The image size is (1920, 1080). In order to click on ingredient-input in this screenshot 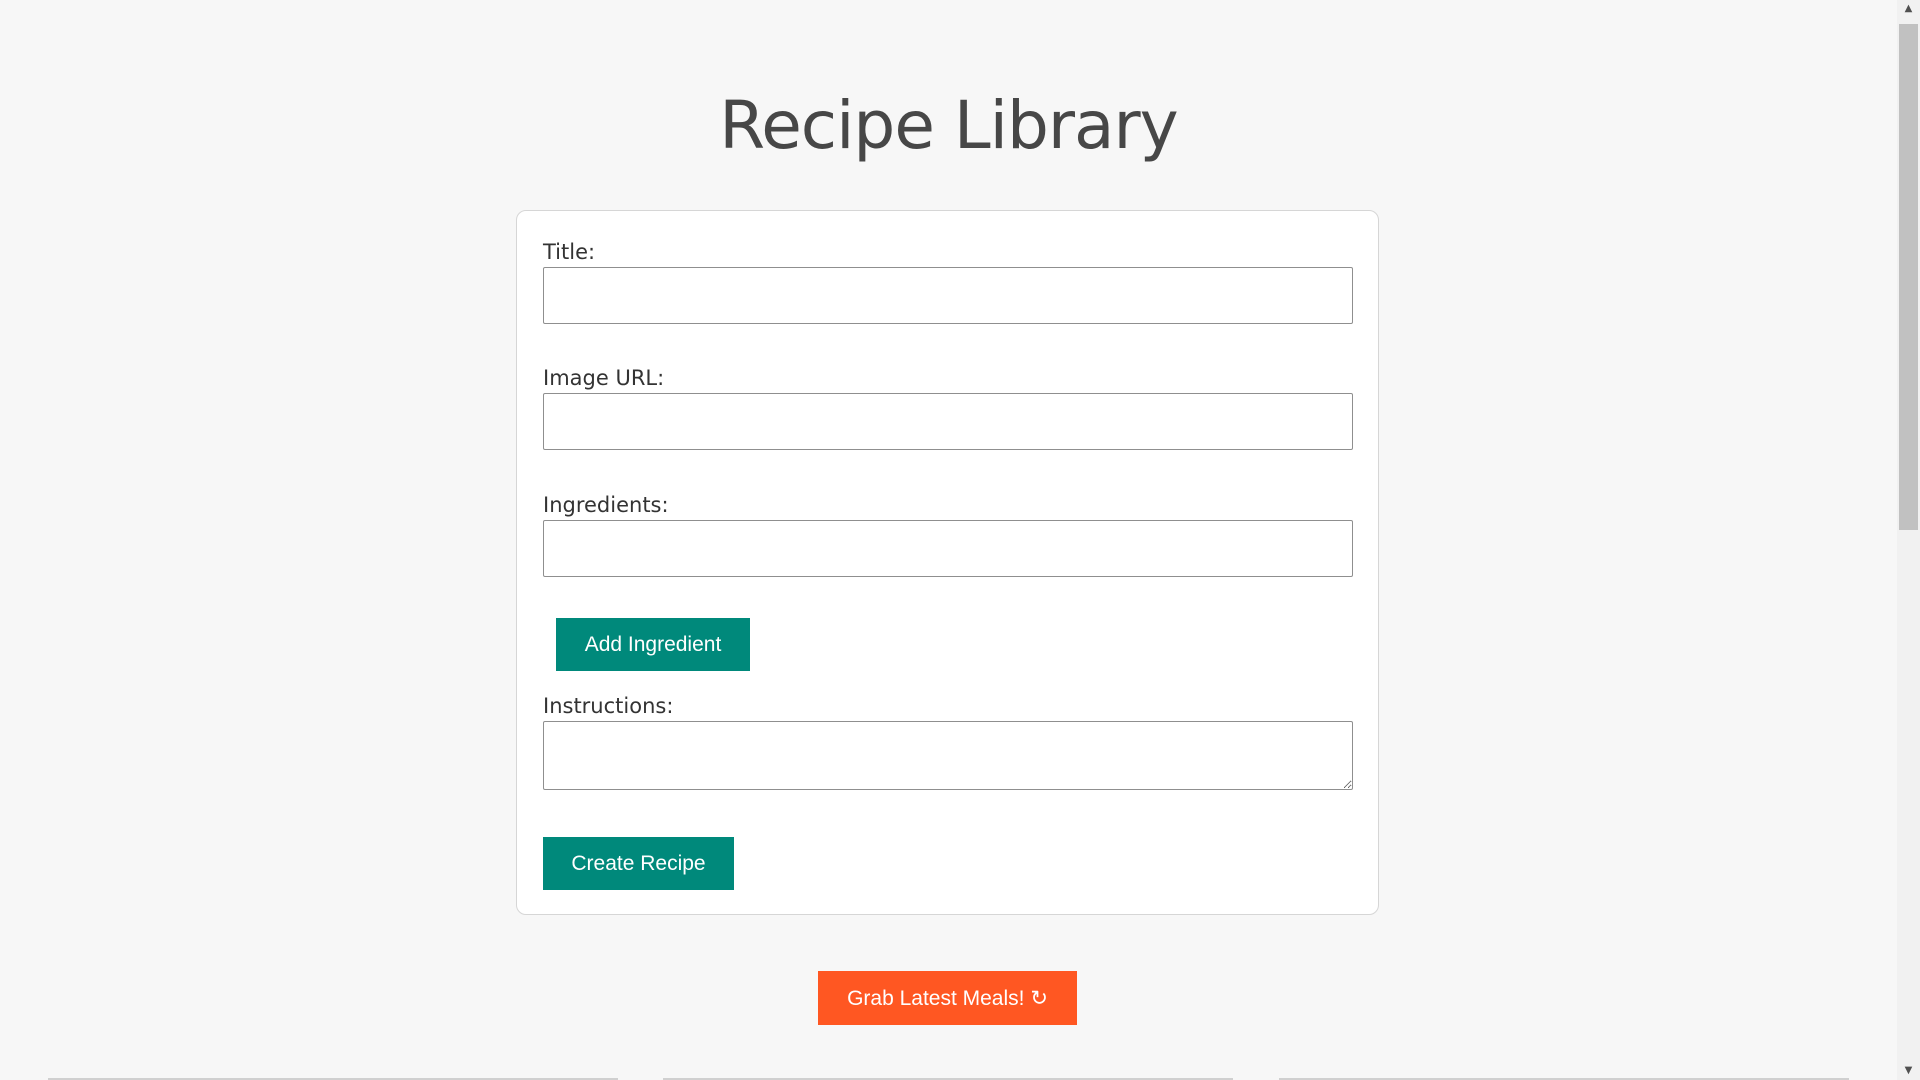, I will do `click(948, 548)`.